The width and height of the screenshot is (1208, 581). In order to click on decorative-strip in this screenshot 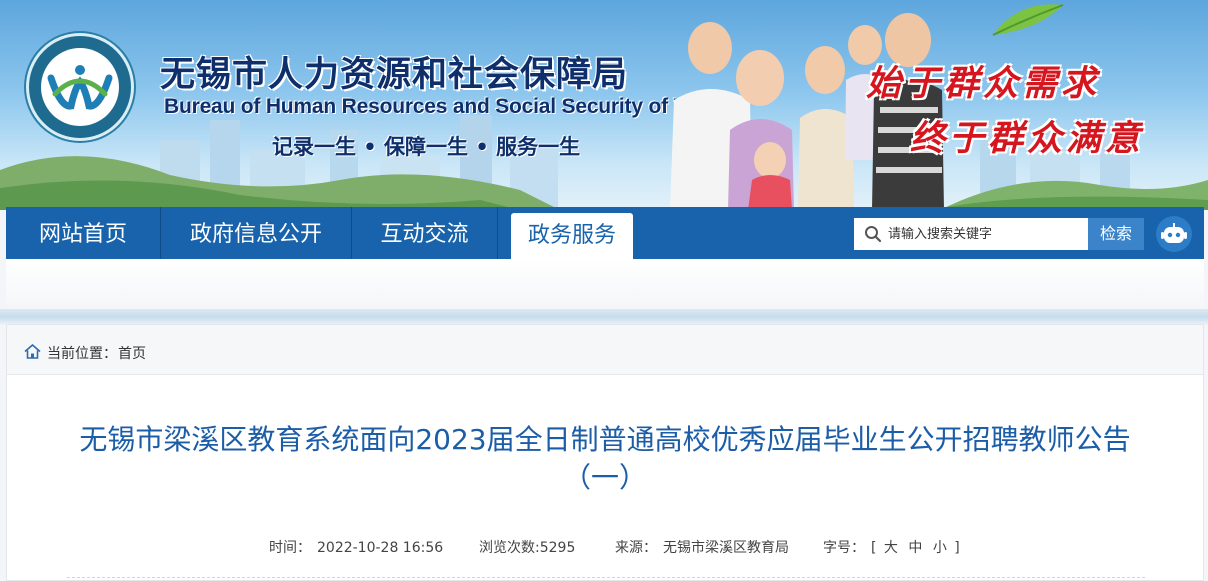, I will do `click(604, 317)`.